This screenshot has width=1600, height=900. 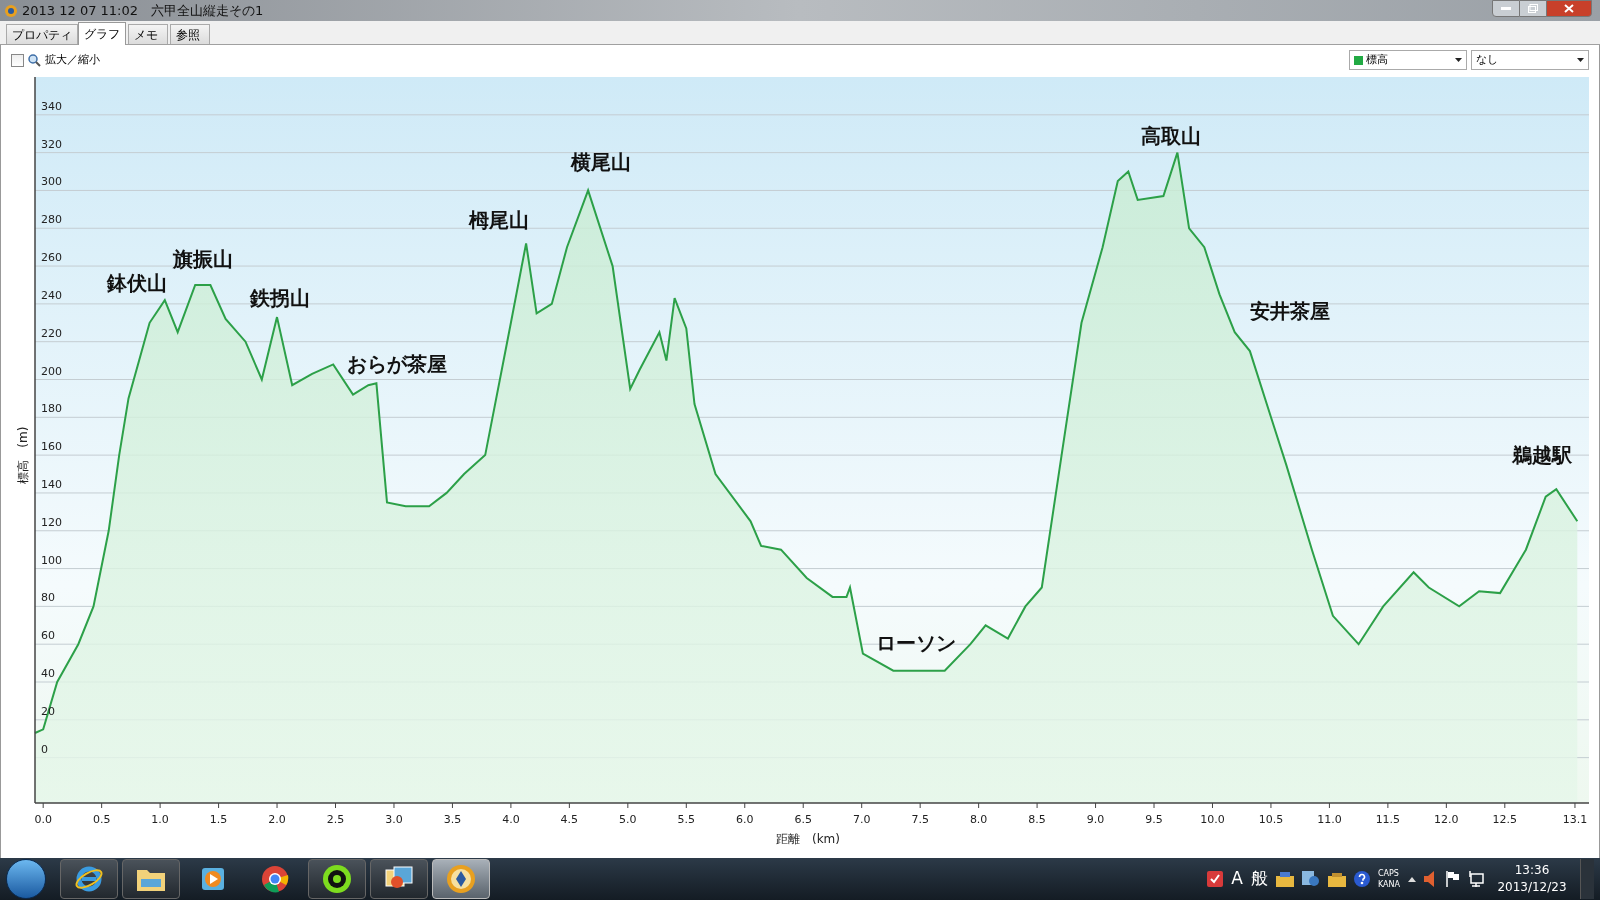 What do you see at coordinates (1476, 879) in the screenshot?
I see `network-icon` at bounding box center [1476, 879].